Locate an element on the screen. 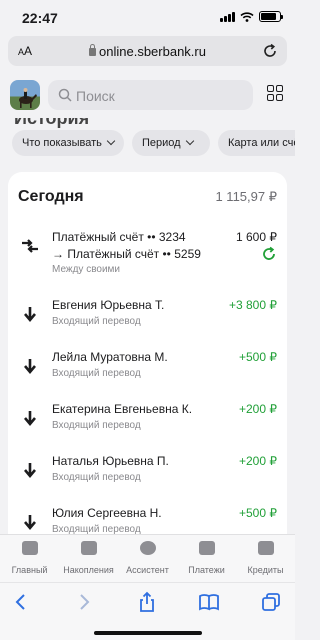 The image size is (320, 640). cellular-signal-icon is located at coordinates (227, 16).